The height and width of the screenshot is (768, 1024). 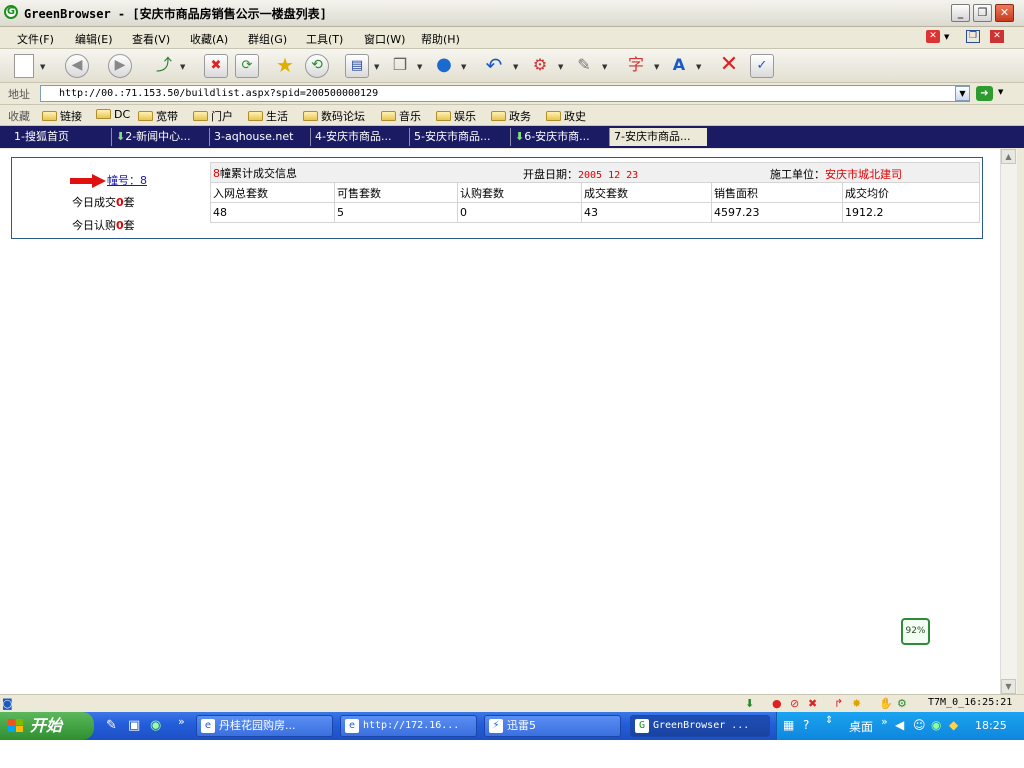 What do you see at coordinates (35, 39) in the screenshot?
I see `menu-file: 文件(F)` at bounding box center [35, 39].